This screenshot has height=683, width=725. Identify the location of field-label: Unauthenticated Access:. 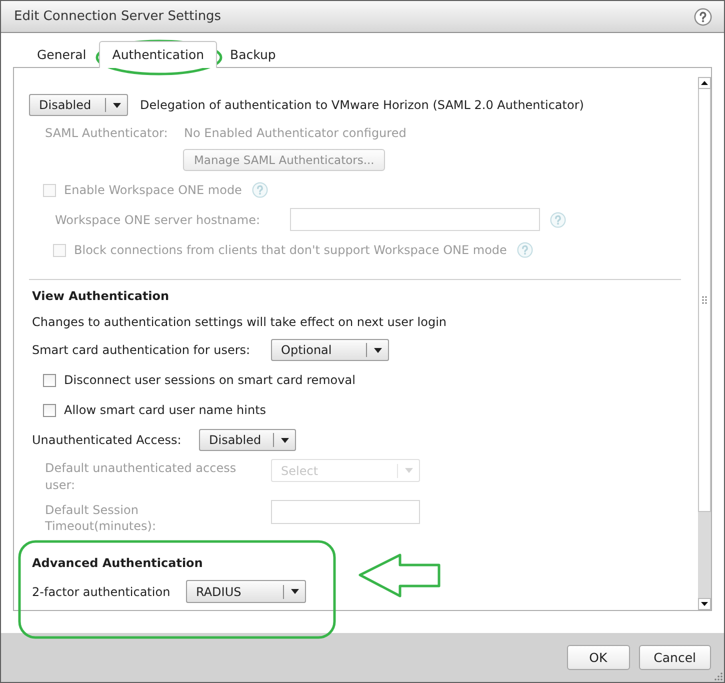
(107, 440).